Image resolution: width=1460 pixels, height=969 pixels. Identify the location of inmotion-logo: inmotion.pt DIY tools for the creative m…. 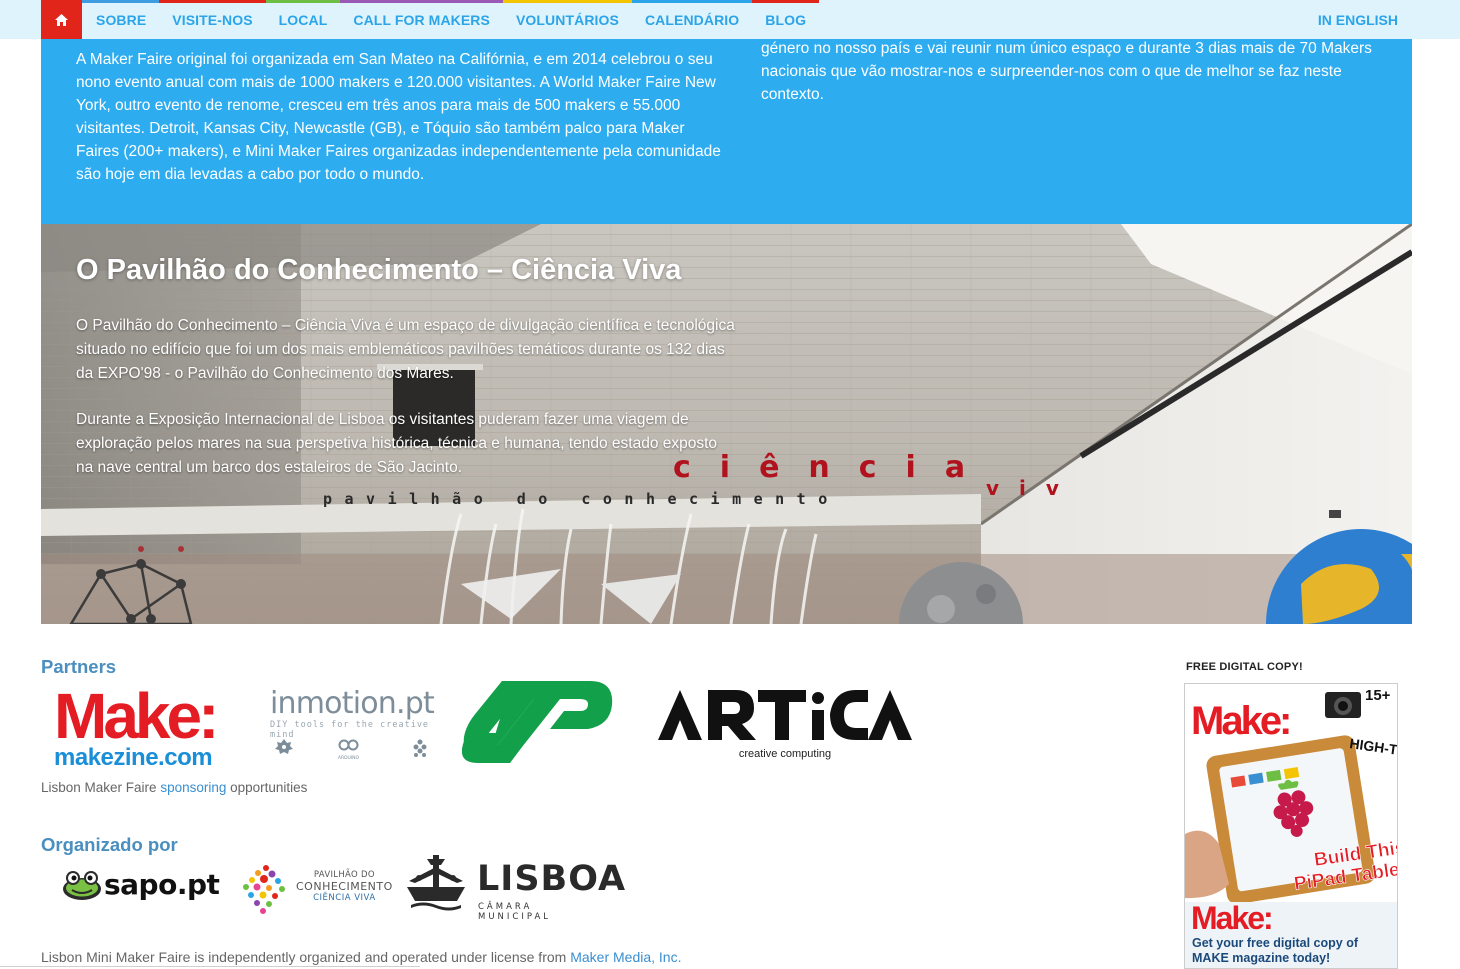
(352, 724).